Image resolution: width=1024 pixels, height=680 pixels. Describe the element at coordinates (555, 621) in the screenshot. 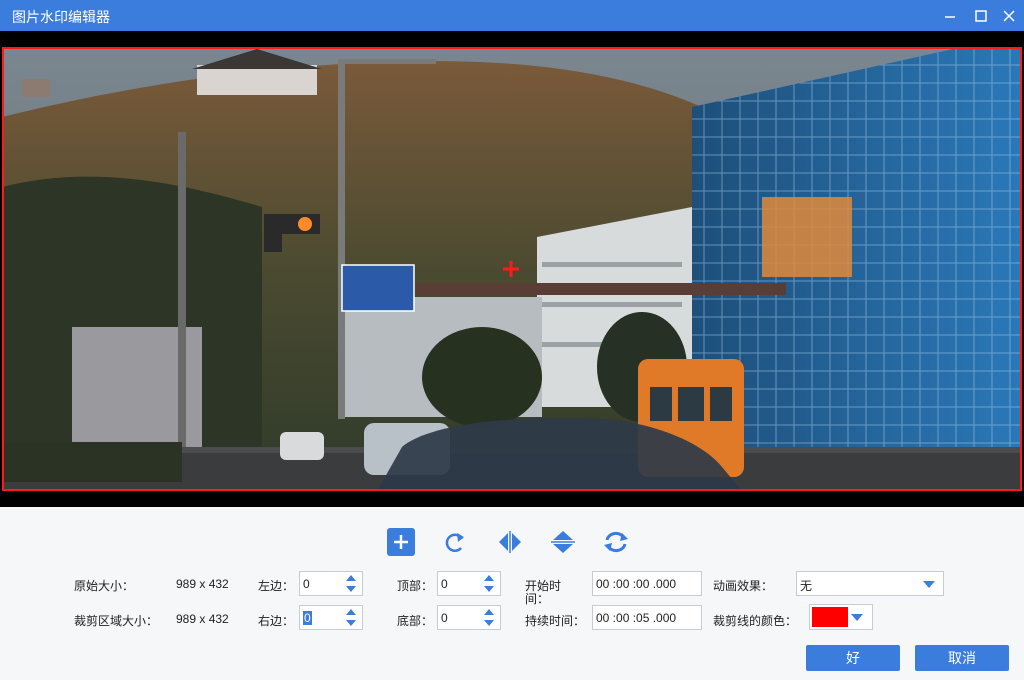

I see `duration-label: 持续时间：` at that location.